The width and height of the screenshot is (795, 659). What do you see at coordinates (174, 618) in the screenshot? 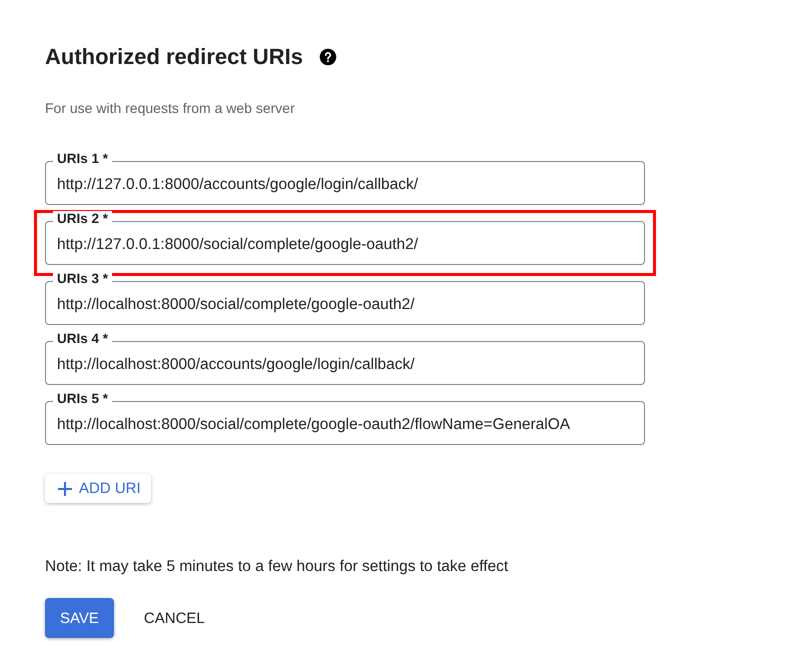
I see `cancel-button: CANCEL` at bounding box center [174, 618].